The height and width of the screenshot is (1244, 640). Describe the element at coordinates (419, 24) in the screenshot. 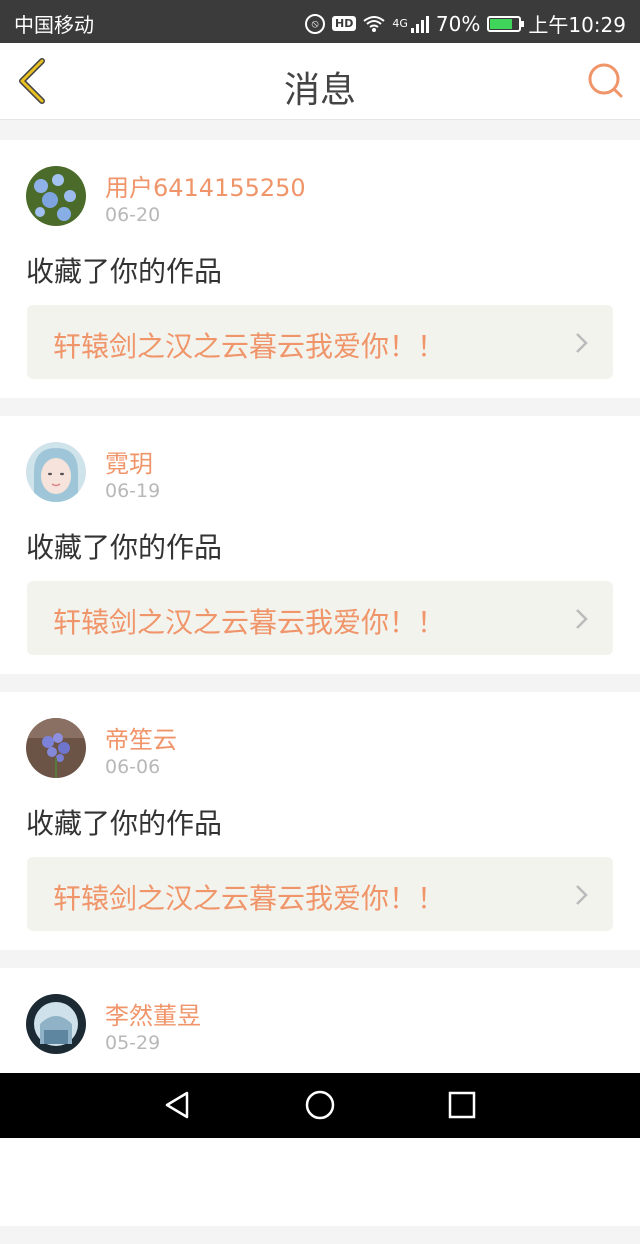

I see `signal-icon` at that location.